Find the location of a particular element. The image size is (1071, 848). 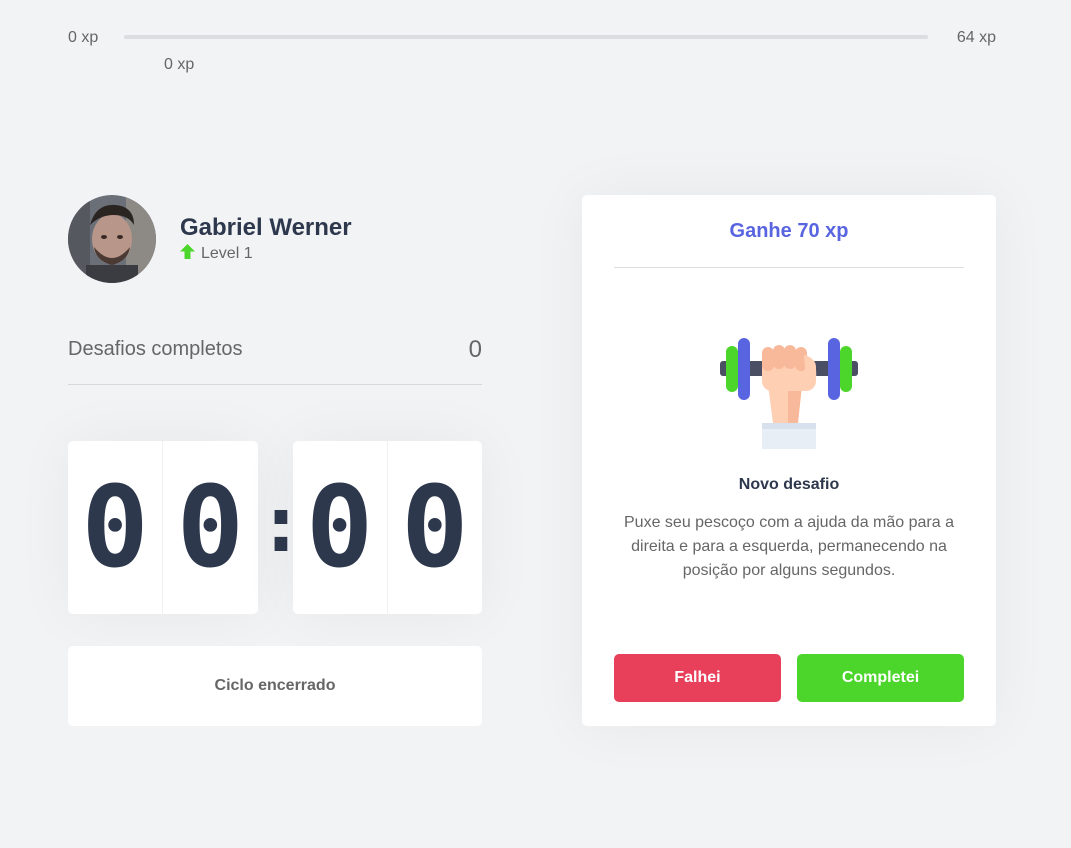

xp-min-label: 0 xp is located at coordinates (83, 37).